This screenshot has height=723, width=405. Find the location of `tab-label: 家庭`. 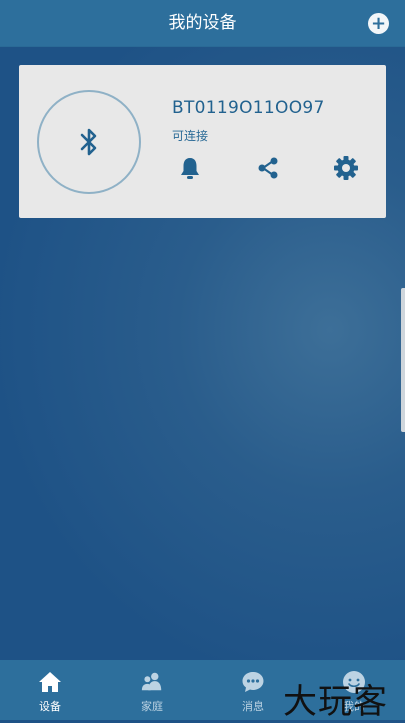

tab-label: 家庭 is located at coordinates (152, 706).